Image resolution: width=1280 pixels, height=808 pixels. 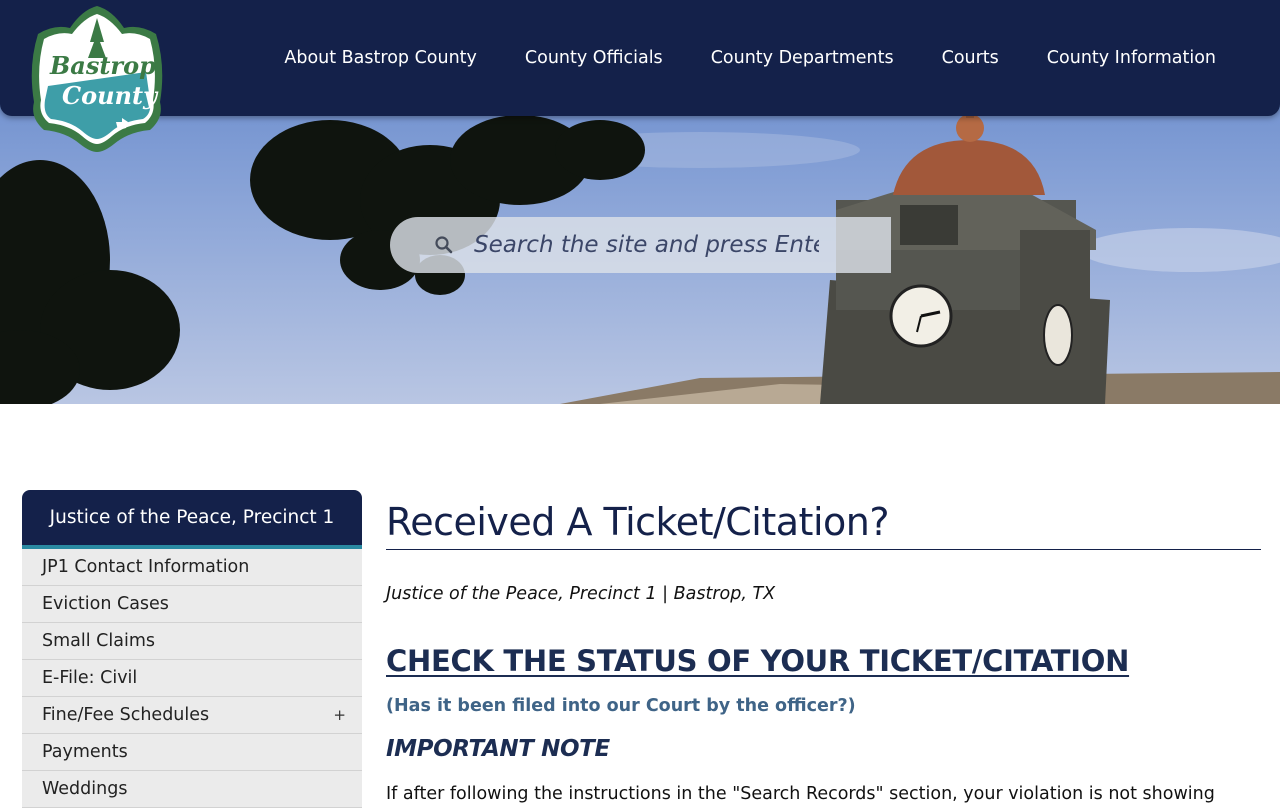 What do you see at coordinates (646, 245) in the screenshot?
I see `search-input` at bounding box center [646, 245].